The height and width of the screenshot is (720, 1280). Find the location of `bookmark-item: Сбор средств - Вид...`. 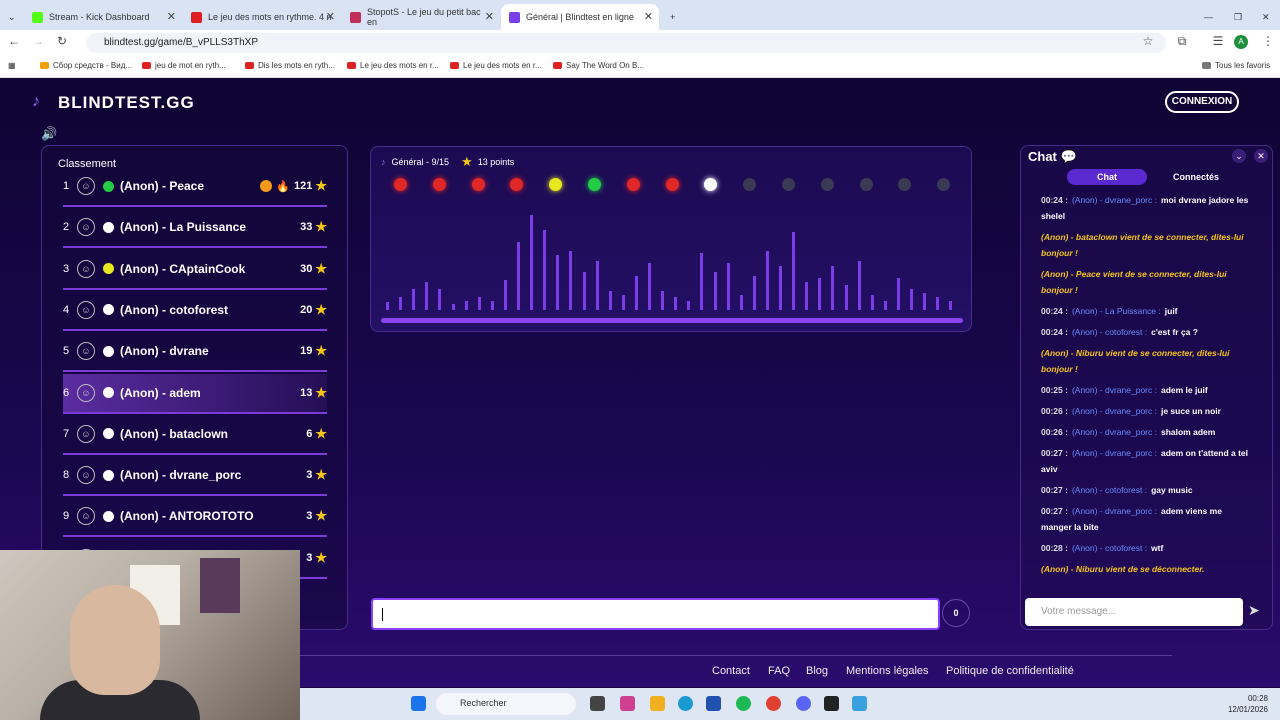

bookmark-item: Сбор средств - Вид... is located at coordinates (86, 65).